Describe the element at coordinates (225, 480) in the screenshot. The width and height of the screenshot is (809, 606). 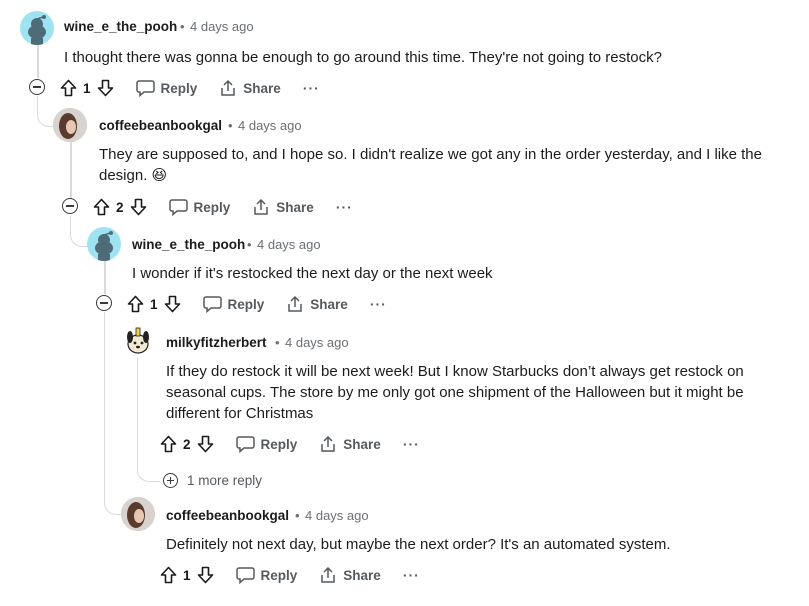
I see `more-replies-label: 1 more reply` at that location.